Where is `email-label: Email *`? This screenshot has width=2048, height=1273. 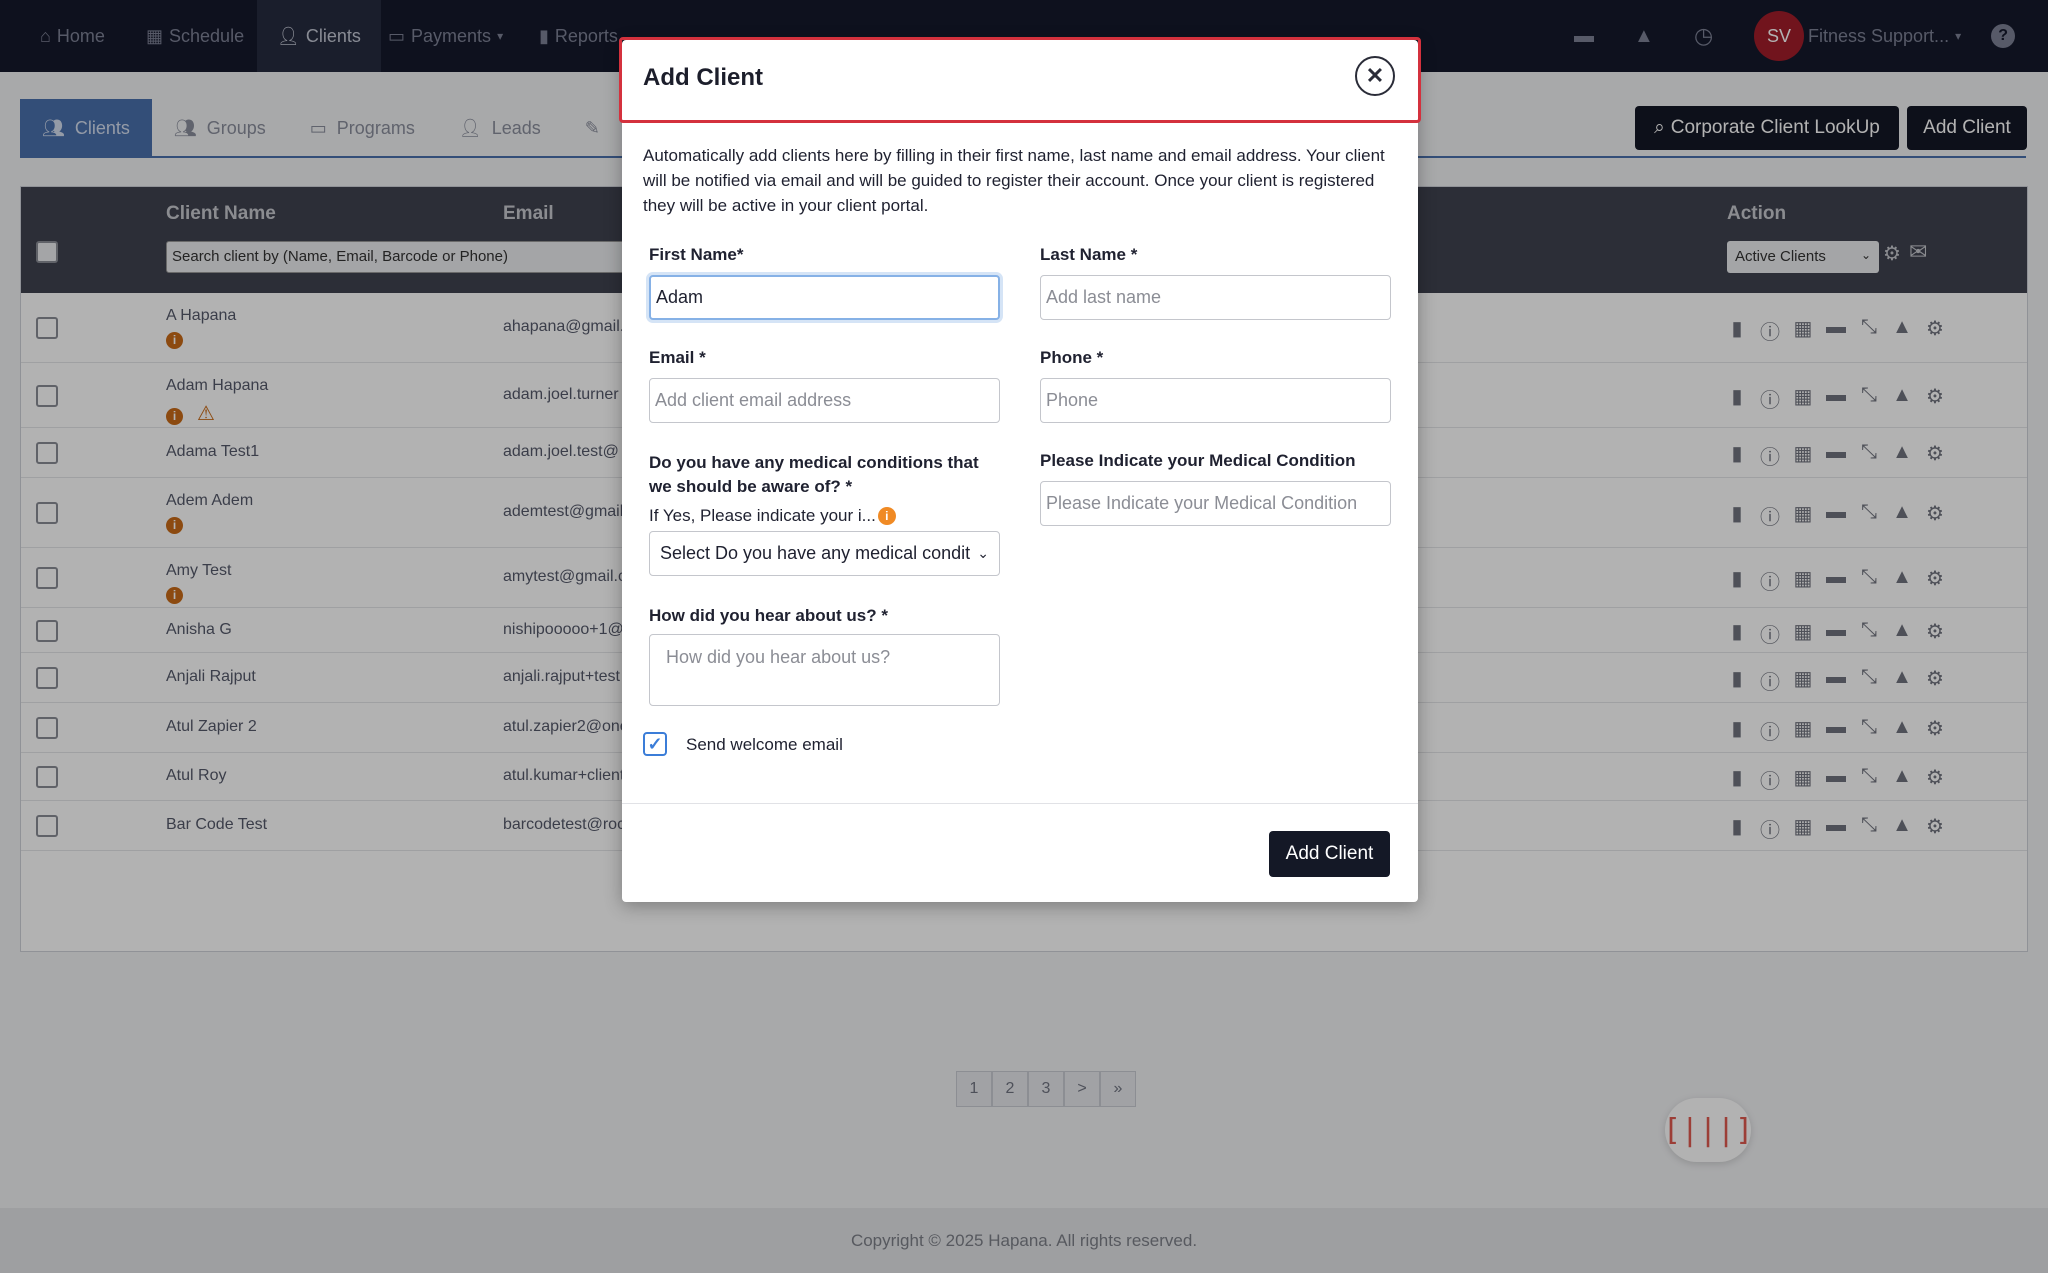 email-label: Email * is located at coordinates (677, 357).